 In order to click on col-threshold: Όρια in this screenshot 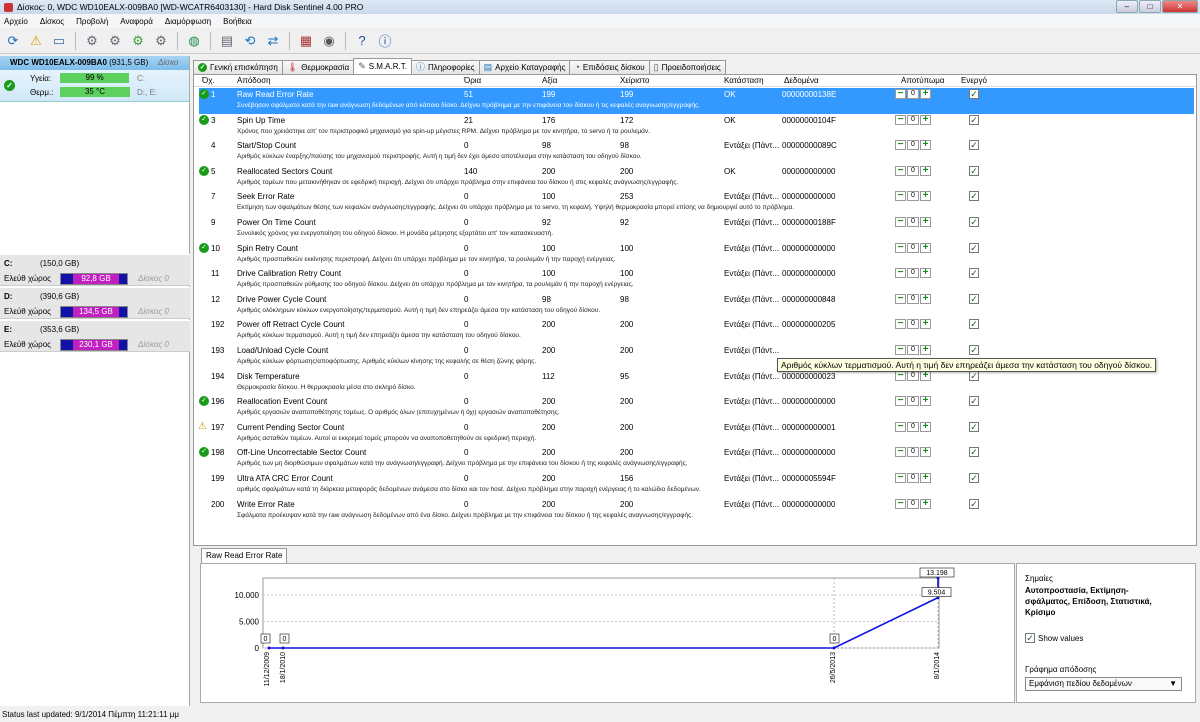, I will do `click(472, 81)`.